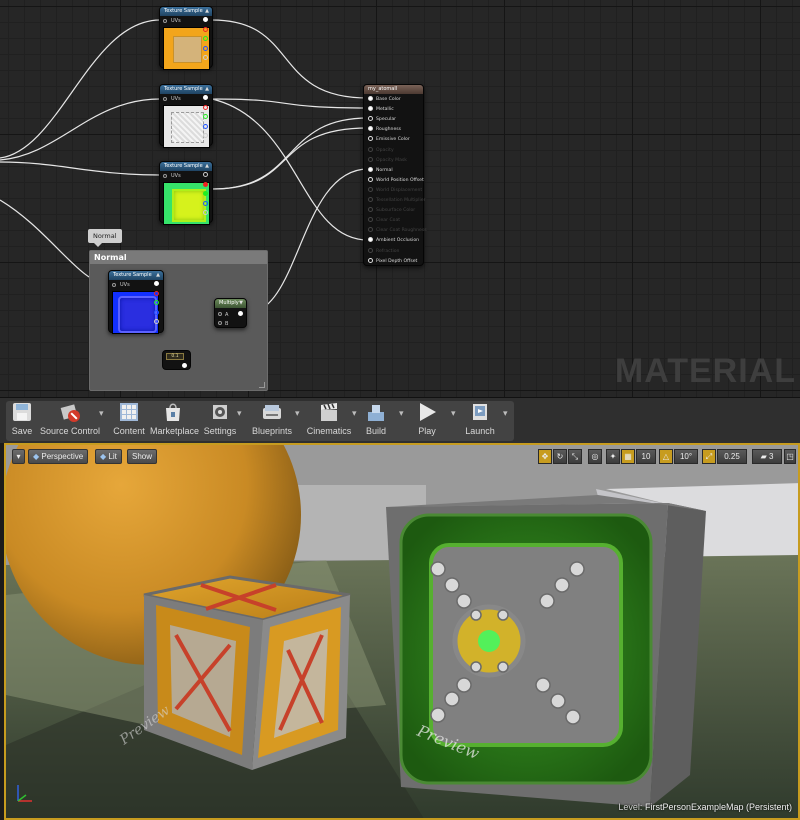 The width and height of the screenshot is (800, 820). What do you see at coordinates (392, 260) in the screenshot?
I see `result-pin-row: Pixel Depth Offset` at bounding box center [392, 260].